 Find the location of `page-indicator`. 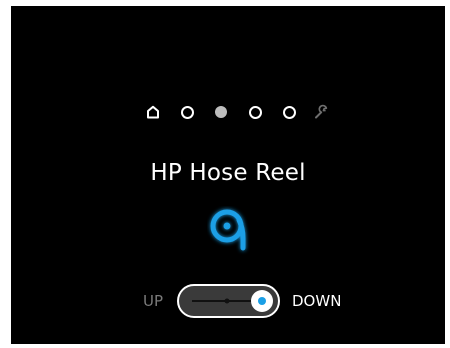

page-indicator is located at coordinates (235, 114).